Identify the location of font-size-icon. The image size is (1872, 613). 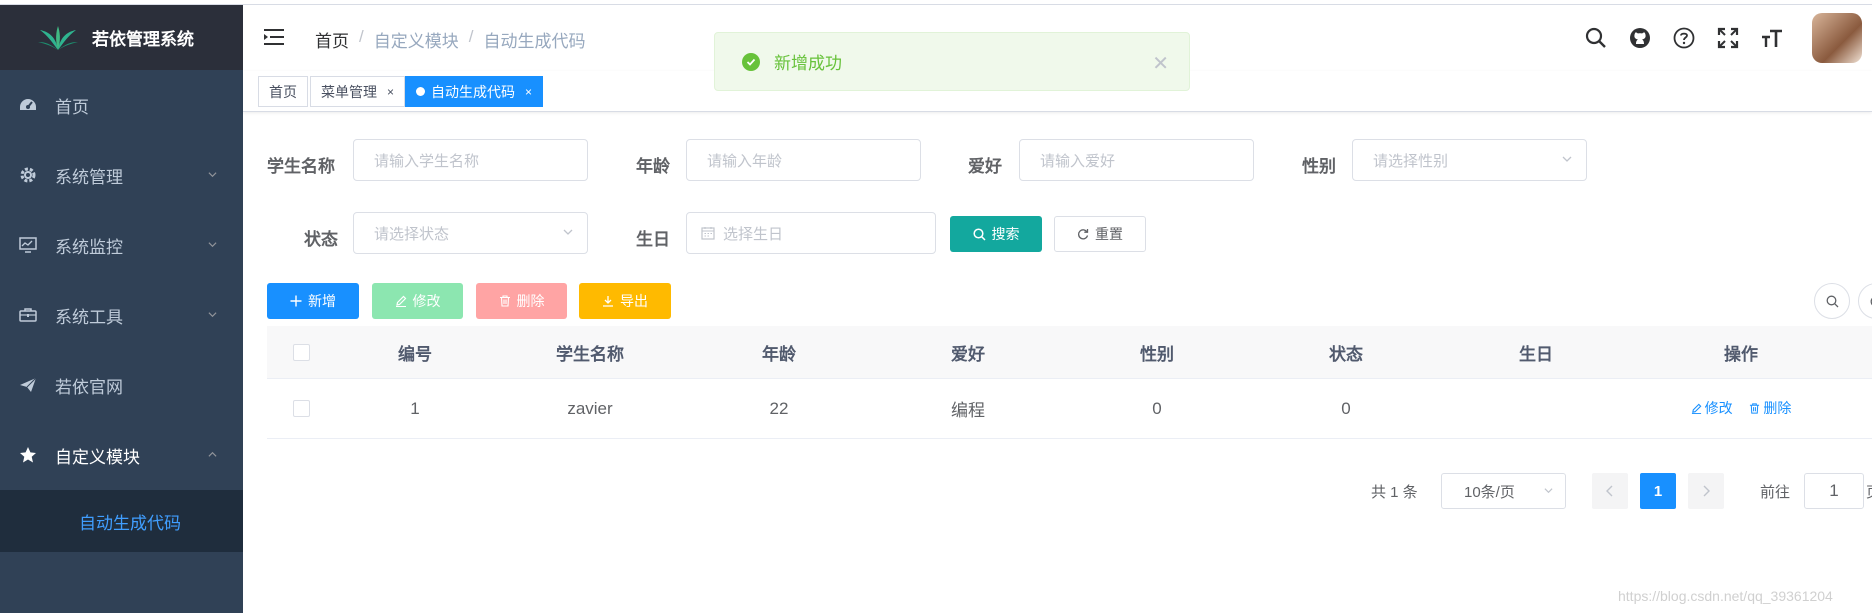
(1772, 38).